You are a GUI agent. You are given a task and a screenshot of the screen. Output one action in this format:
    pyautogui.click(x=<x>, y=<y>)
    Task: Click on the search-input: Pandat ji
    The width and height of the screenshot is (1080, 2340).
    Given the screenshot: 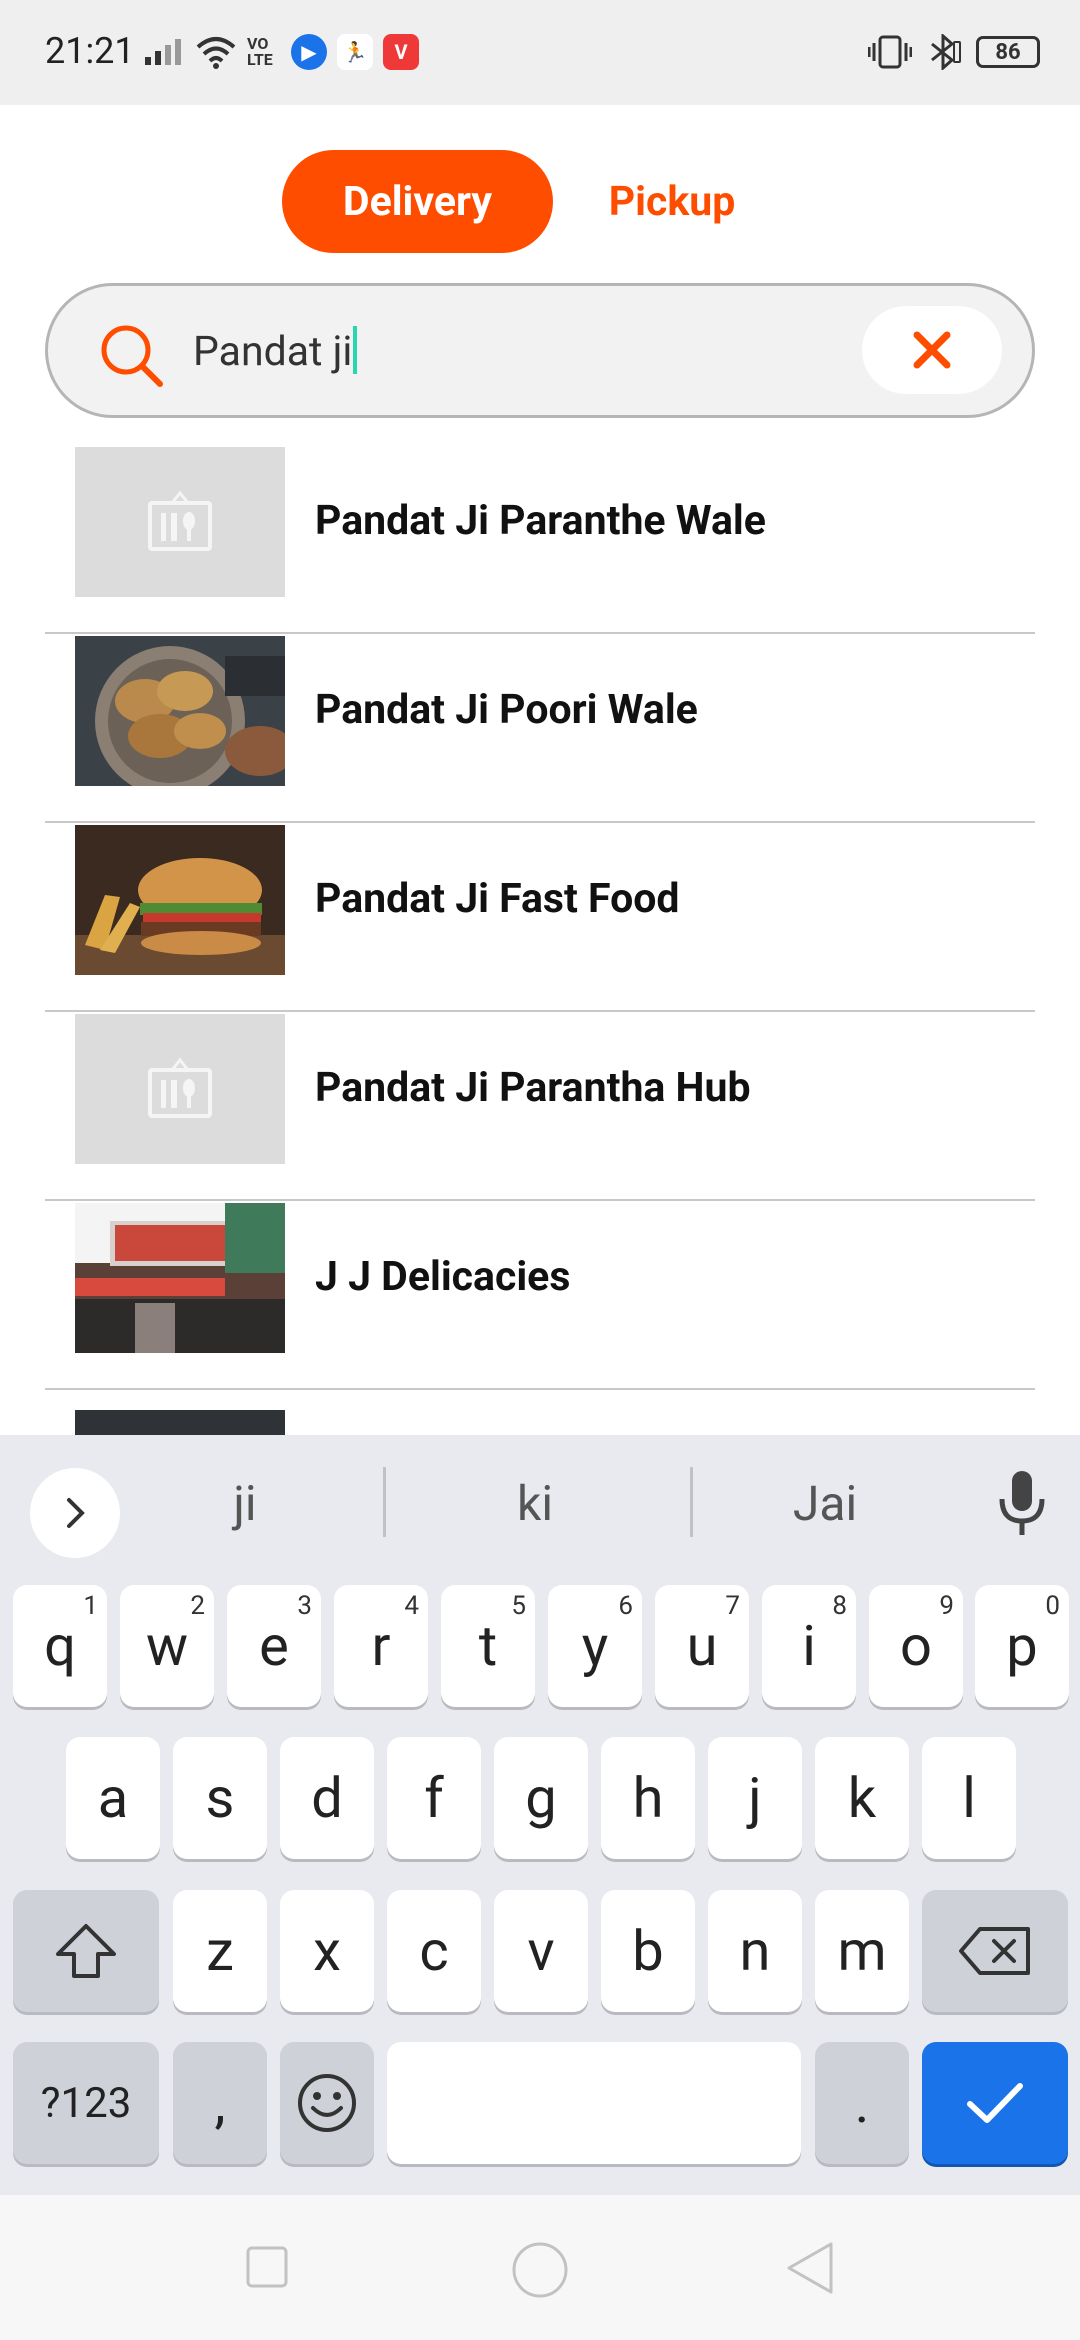 What is the action you would take?
    pyautogui.click(x=275, y=351)
    